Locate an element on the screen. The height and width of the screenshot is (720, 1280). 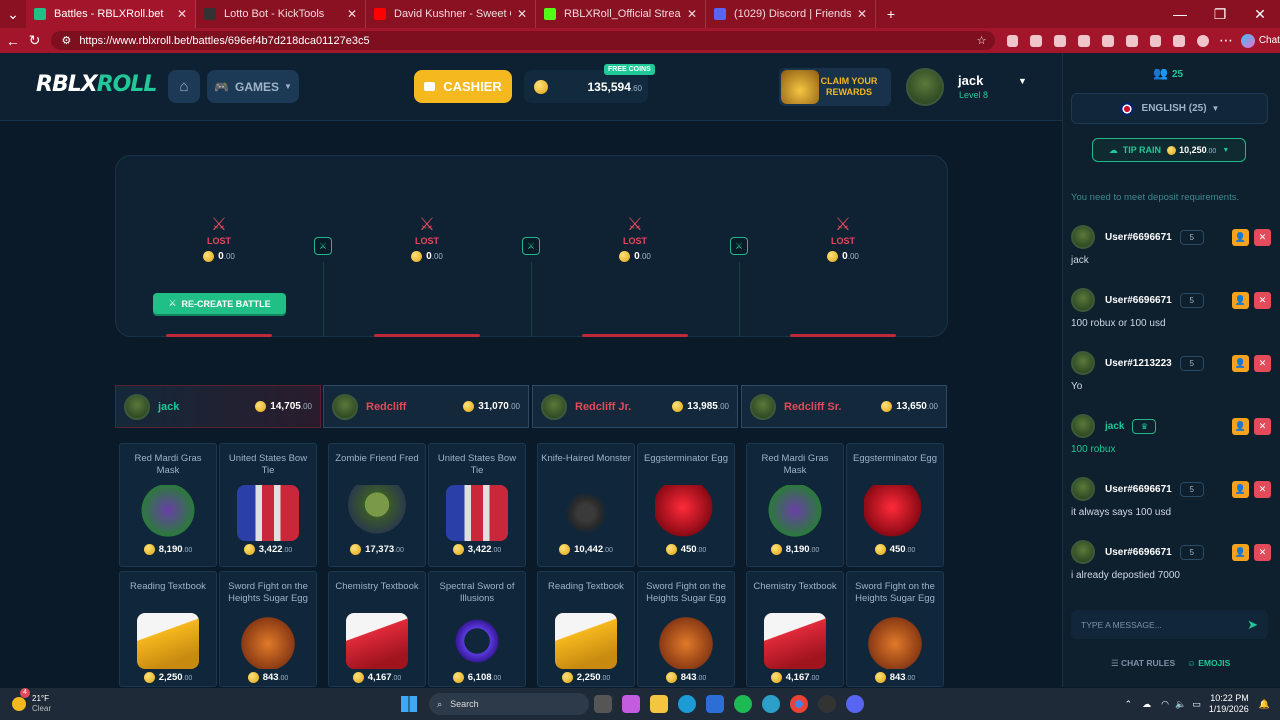
discord-icon is located at coordinates (855, 704).